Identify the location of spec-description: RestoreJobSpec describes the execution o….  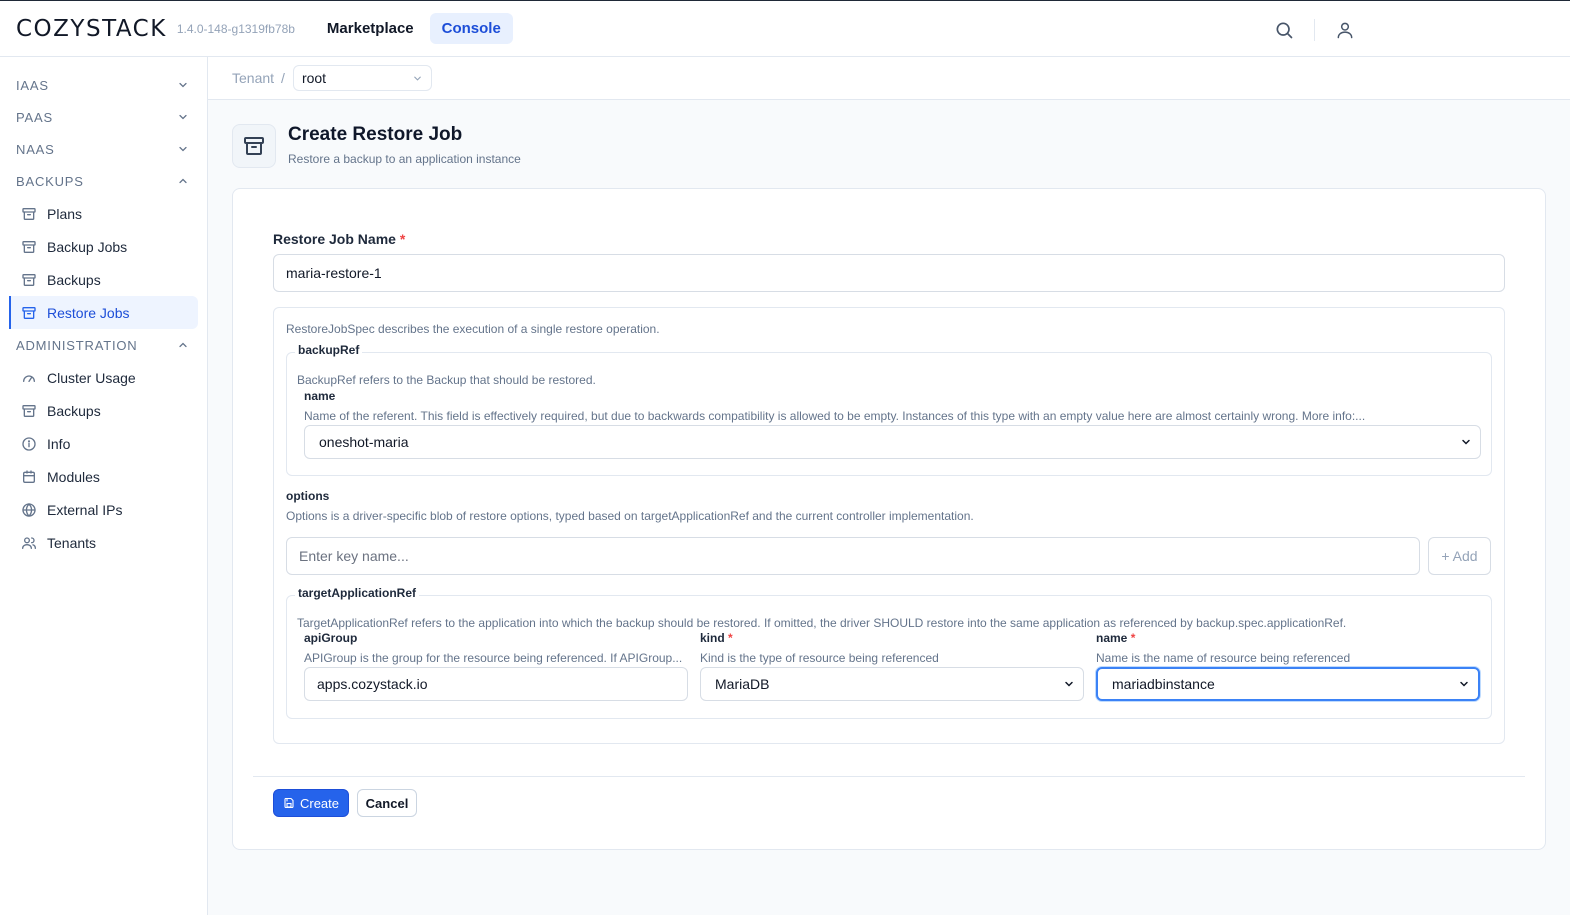
(473, 329).